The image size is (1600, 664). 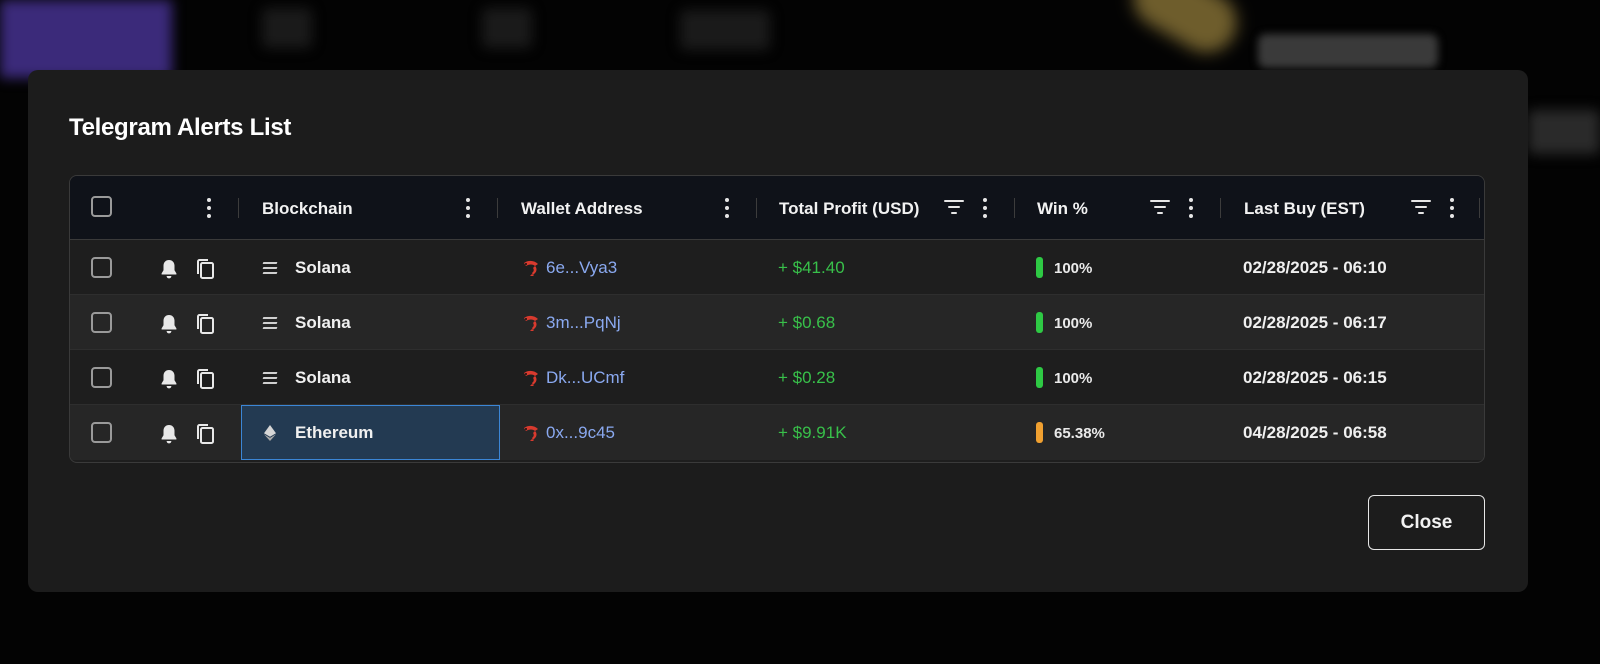 I want to click on last-buy-time: 02/28/2025 - 06:17, so click(x=1315, y=322).